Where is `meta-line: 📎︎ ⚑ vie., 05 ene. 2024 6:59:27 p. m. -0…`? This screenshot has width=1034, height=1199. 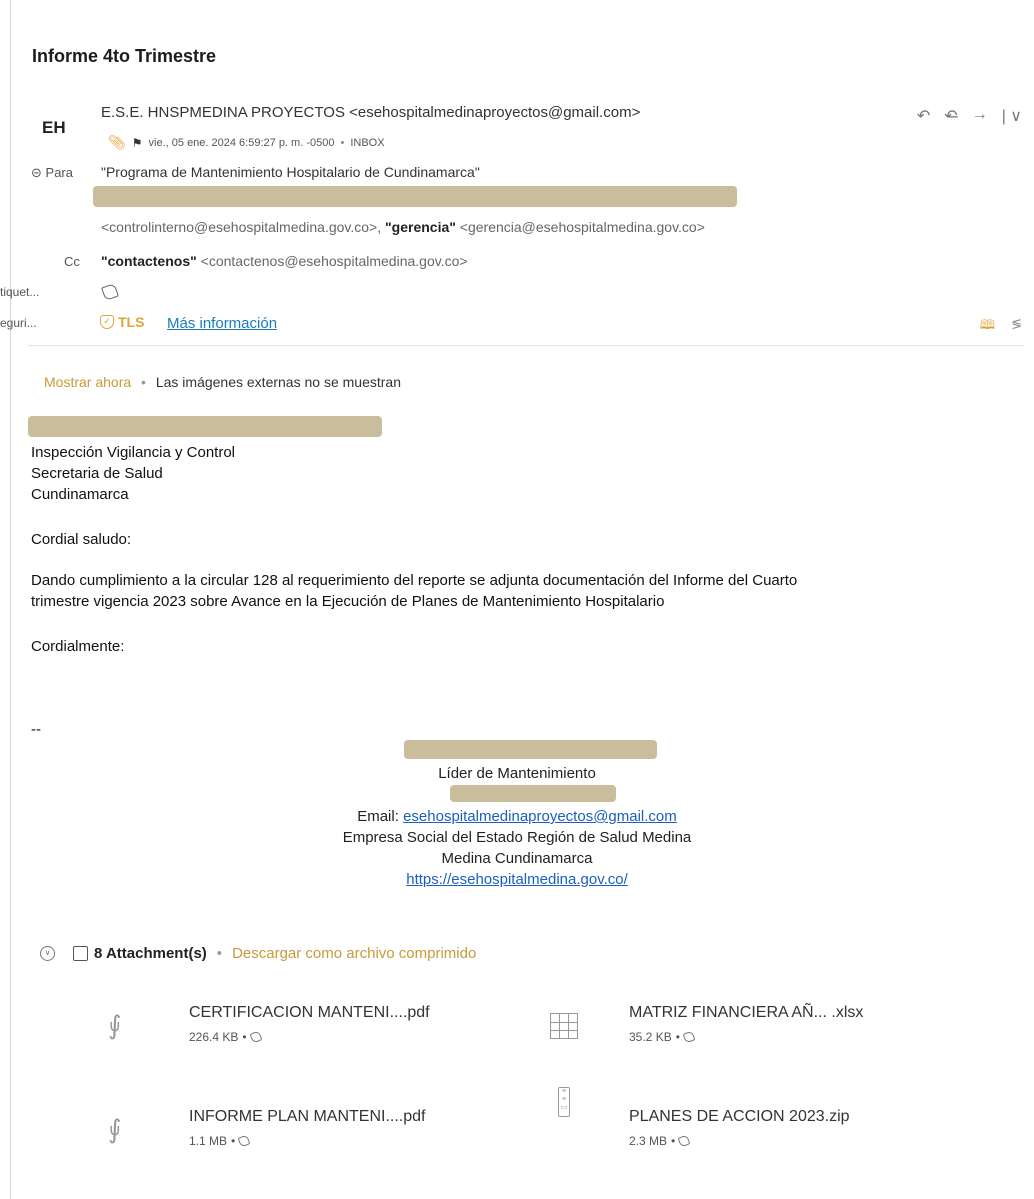 meta-line: 📎︎ ⚑ vie., 05 ene. 2024 6:59:27 p. m. -0… is located at coordinates (246, 142).